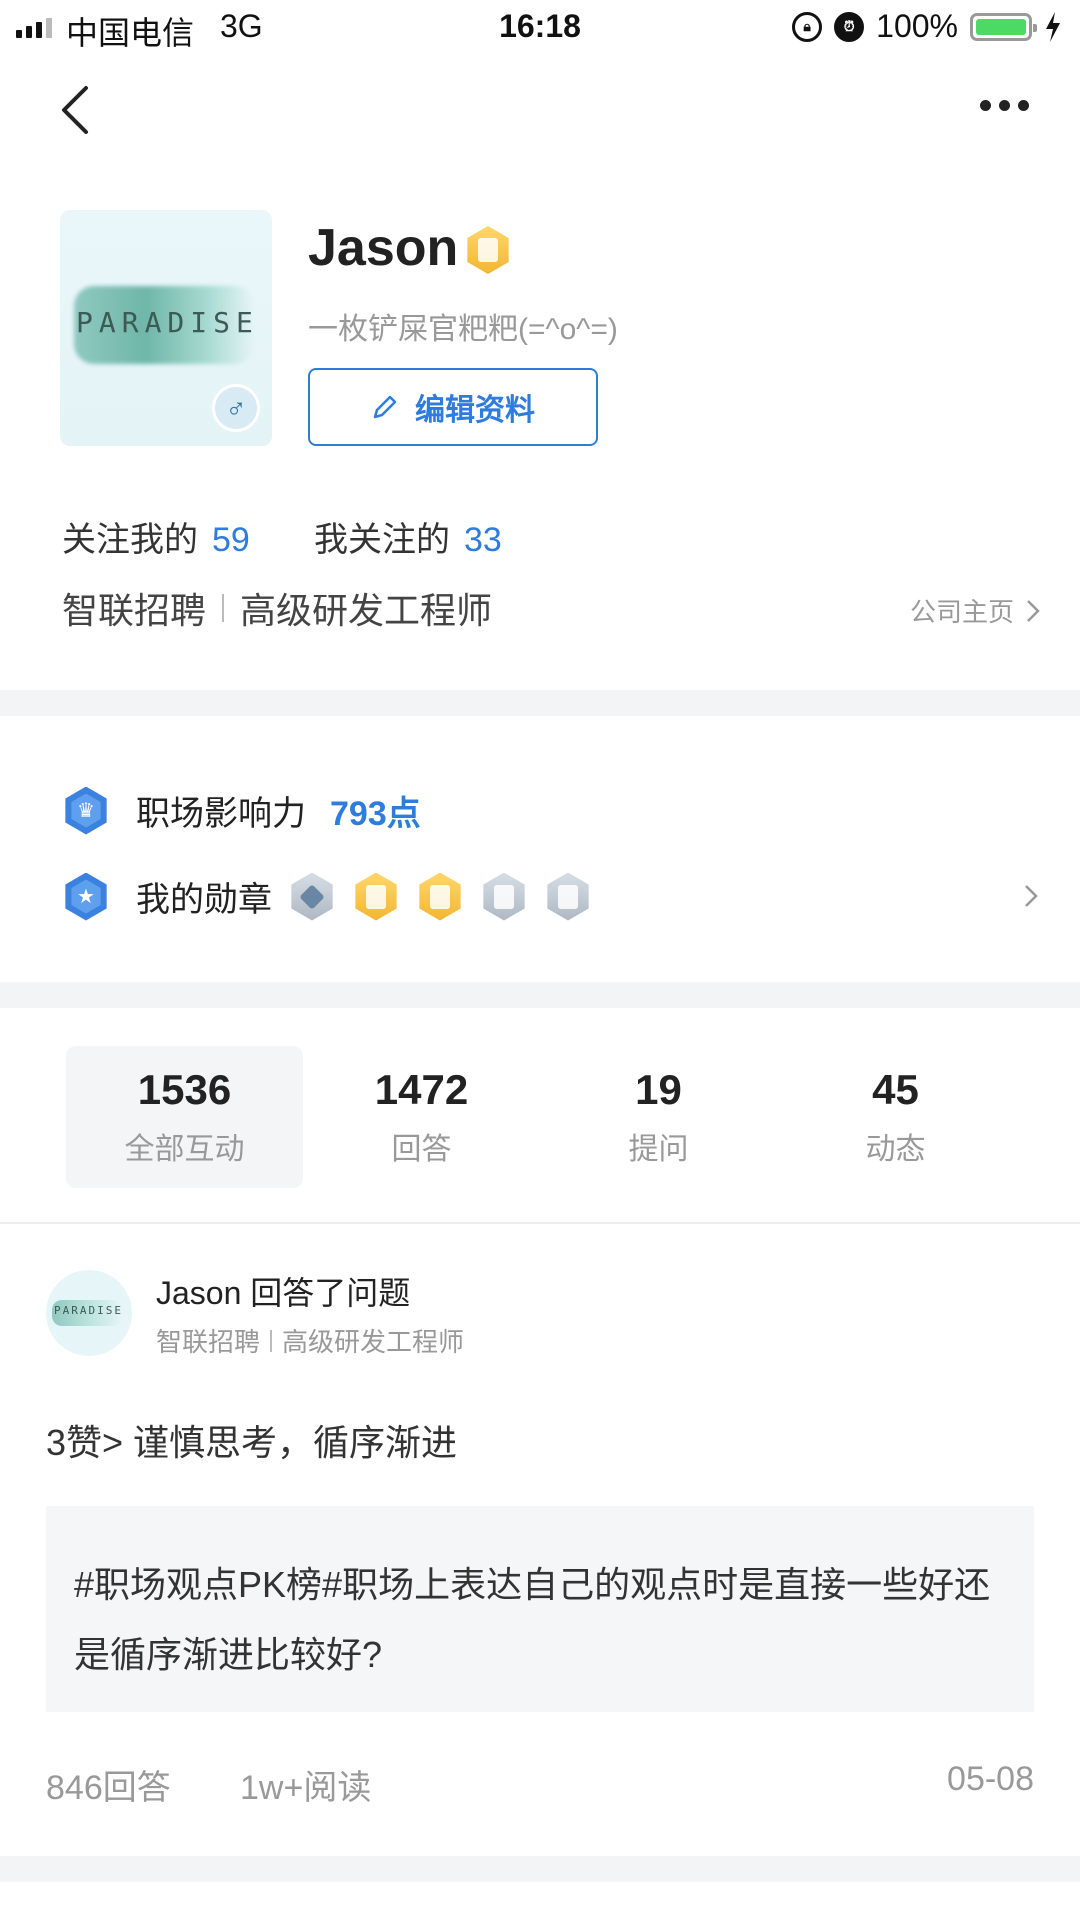 The image size is (1080, 1920). What do you see at coordinates (421, 1089) in the screenshot?
I see `stat-number: 1472` at bounding box center [421, 1089].